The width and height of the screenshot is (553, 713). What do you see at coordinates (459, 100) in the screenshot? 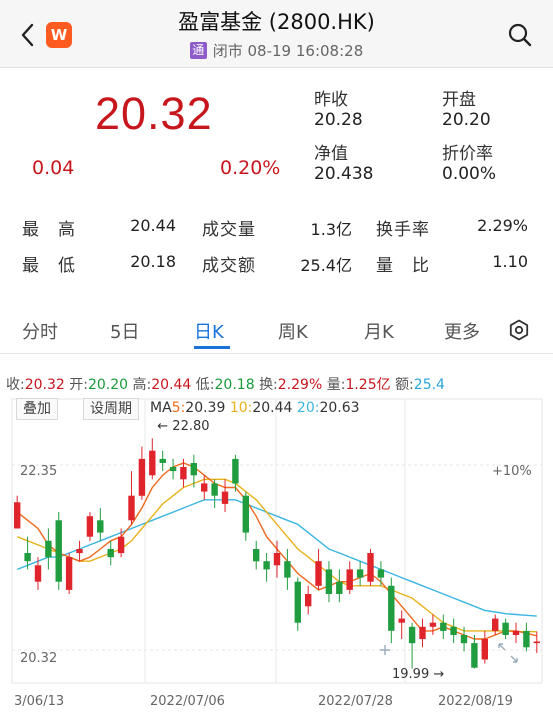
I see `open-label: 开盘` at bounding box center [459, 100].